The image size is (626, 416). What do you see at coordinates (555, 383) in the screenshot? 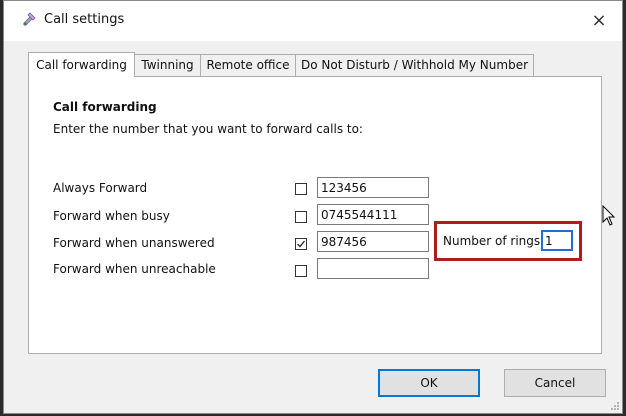
I see `cancel-button: Cancel` at bounding box center [555, 383].